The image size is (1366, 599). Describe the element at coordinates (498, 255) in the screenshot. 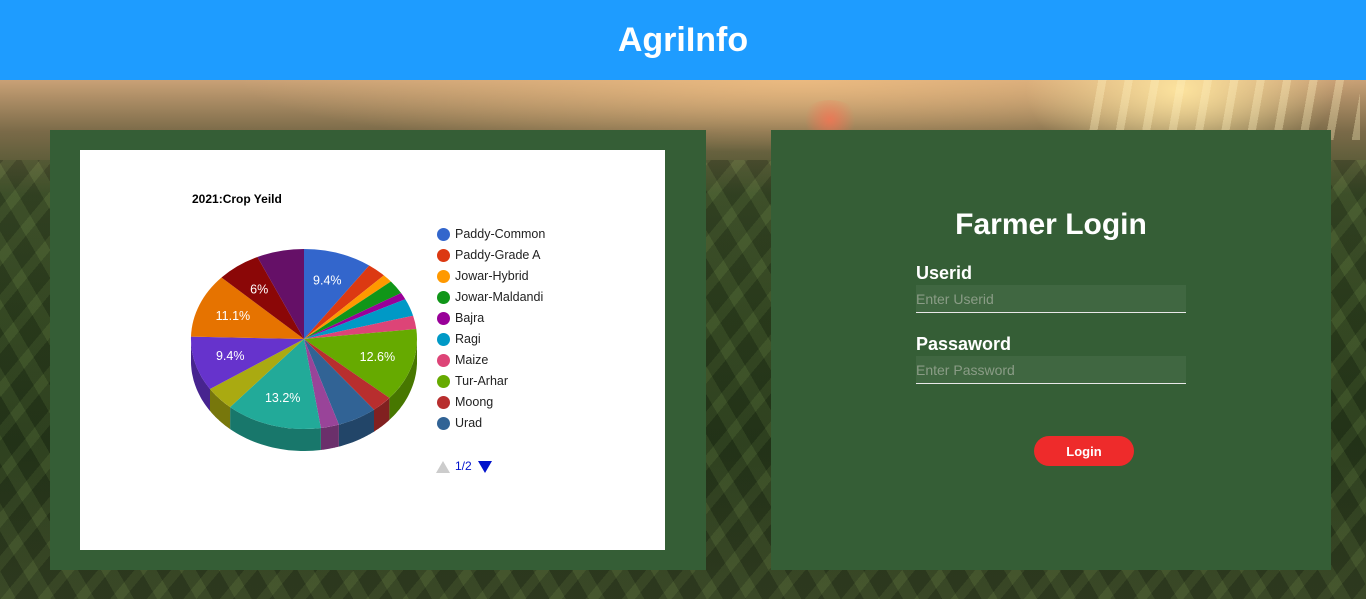

I see `legend-label: Paddy-Grade A` at that location.